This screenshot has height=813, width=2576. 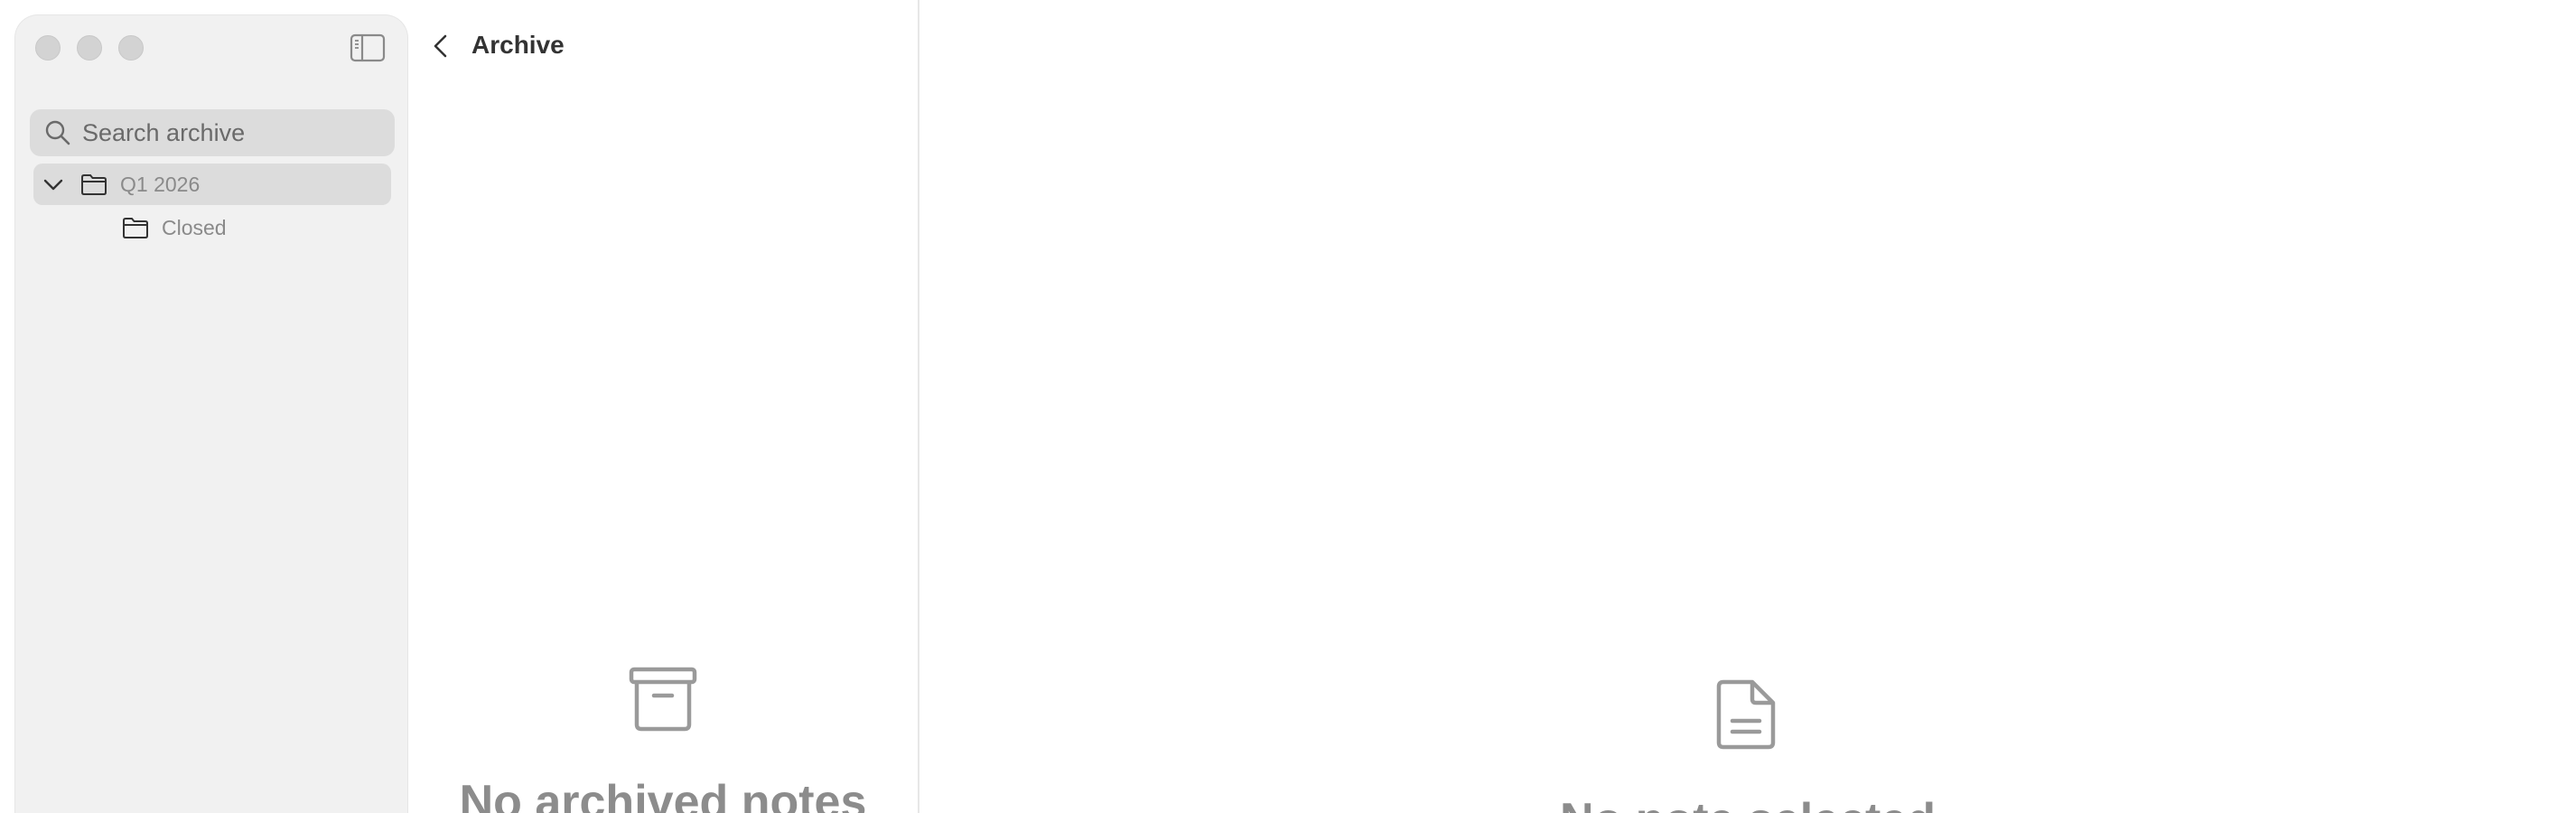 What do you see at coordinates (131, 48) in the screenshot?
I see `zoom-window-button` at bounding box center [131, 48].